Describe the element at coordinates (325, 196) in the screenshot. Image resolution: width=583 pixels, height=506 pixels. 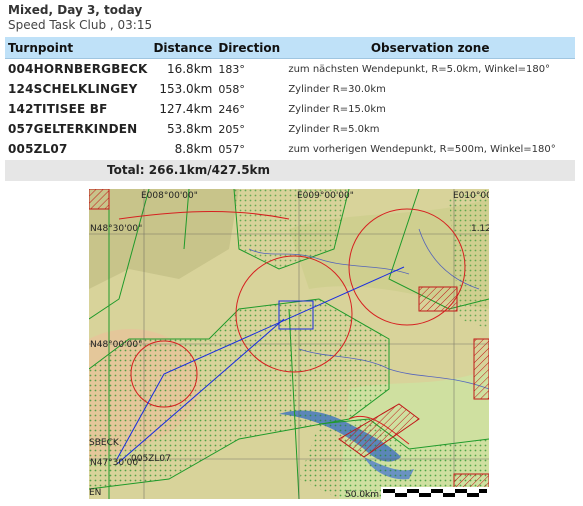
I see `map-label-e009: E009°00'00"` at that location.